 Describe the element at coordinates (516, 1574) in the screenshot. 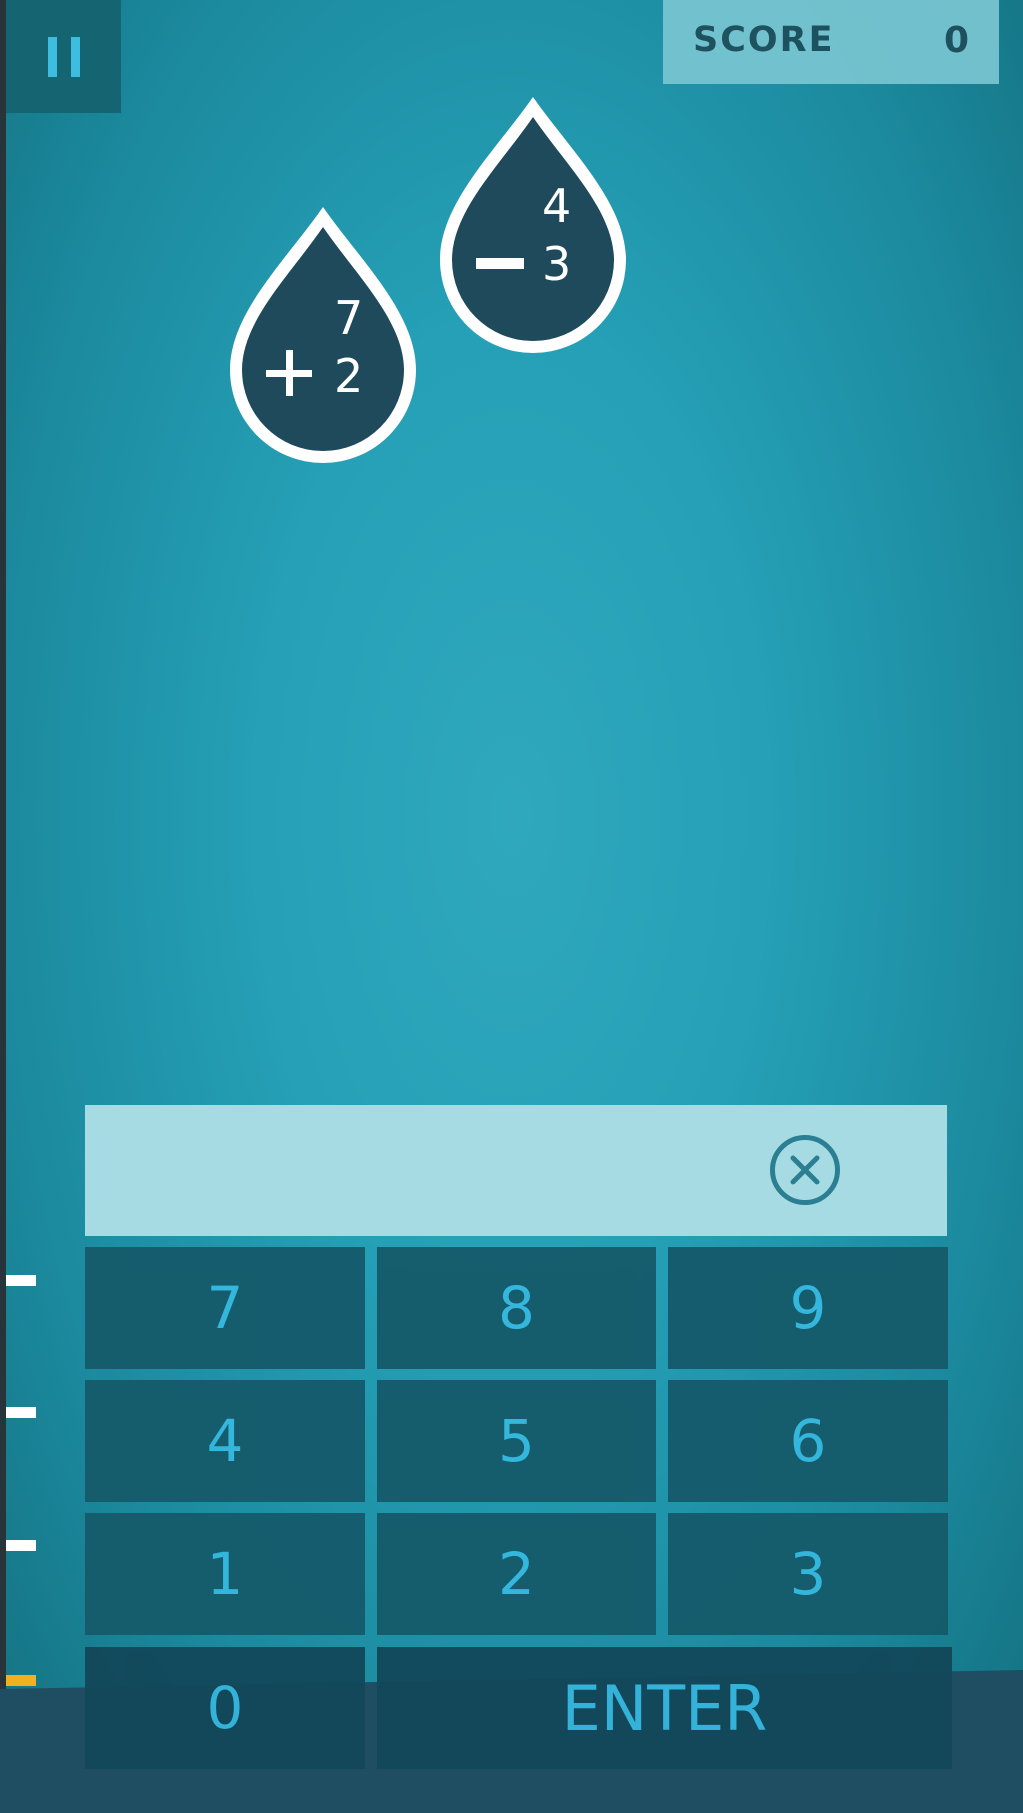

I see `key-2: 2` at that location.